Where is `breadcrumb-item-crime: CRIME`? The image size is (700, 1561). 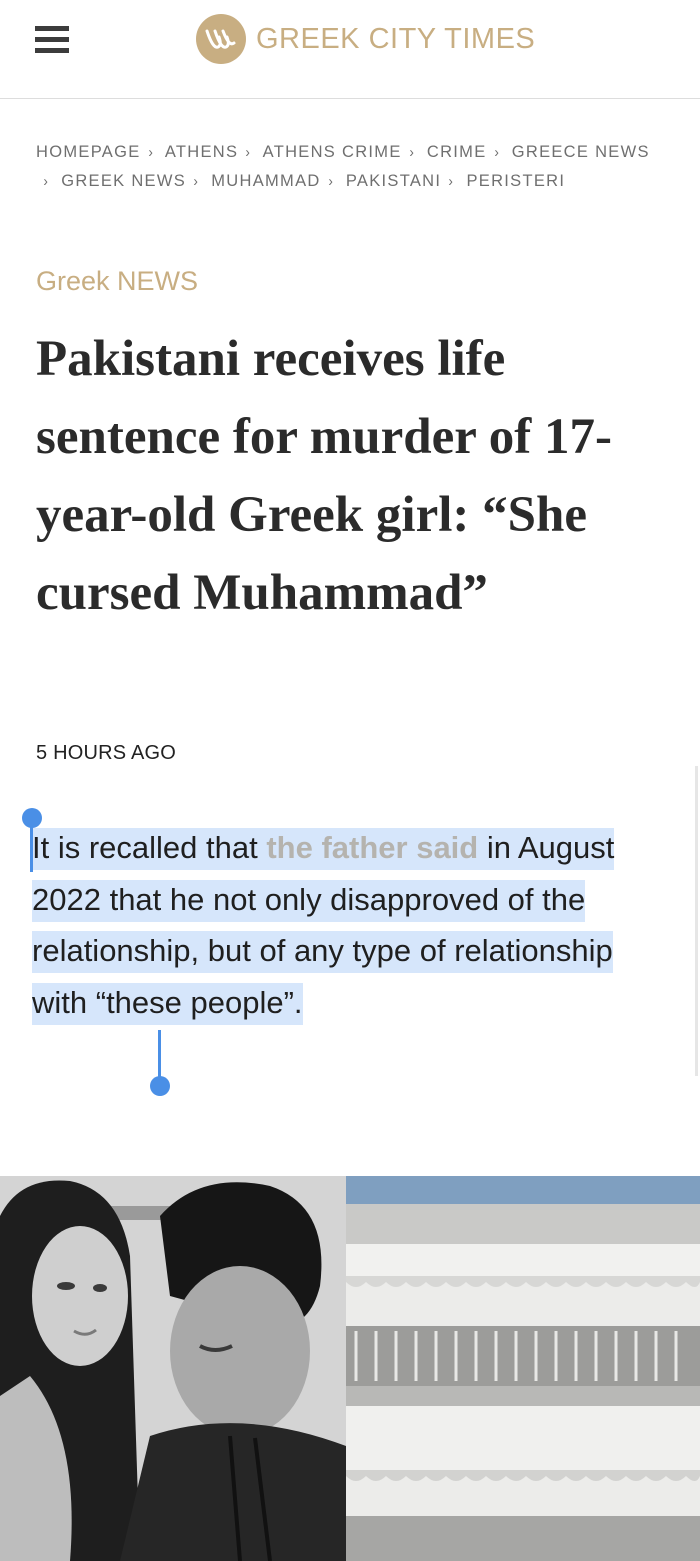
breadcrumb-item-crime: CRIME is located at coordinates (457, 152).